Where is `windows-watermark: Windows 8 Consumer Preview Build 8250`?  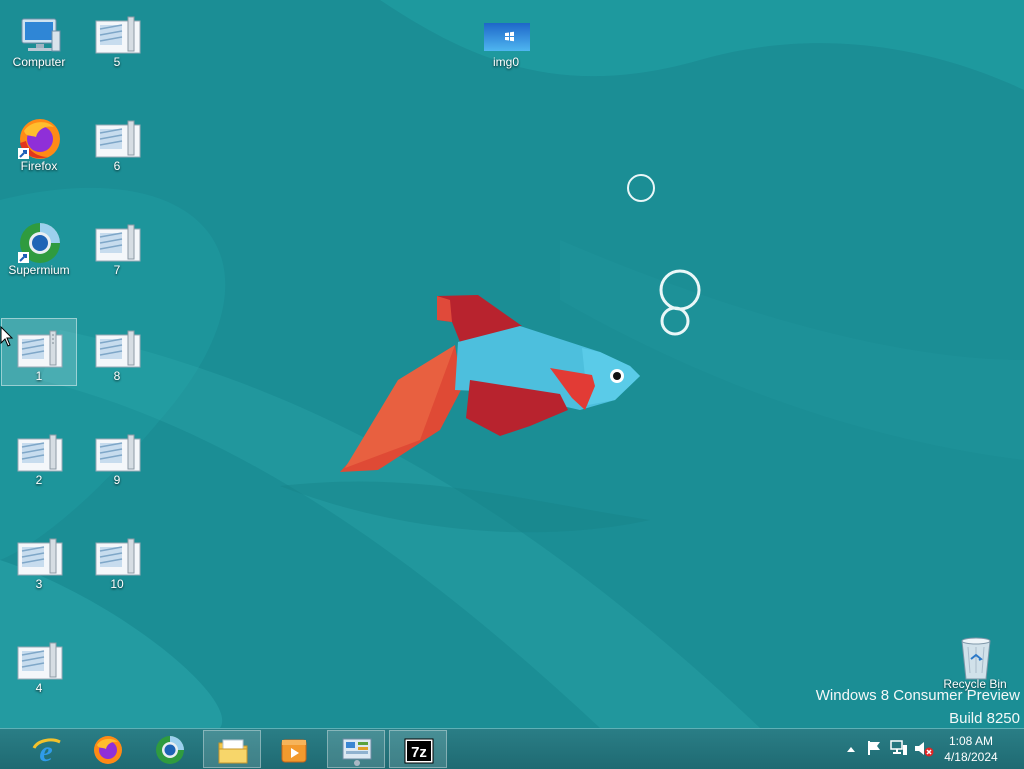 windows-watermark: Windows 8 Consumer Preview Build 8250 is located at coordinates (890, 706).